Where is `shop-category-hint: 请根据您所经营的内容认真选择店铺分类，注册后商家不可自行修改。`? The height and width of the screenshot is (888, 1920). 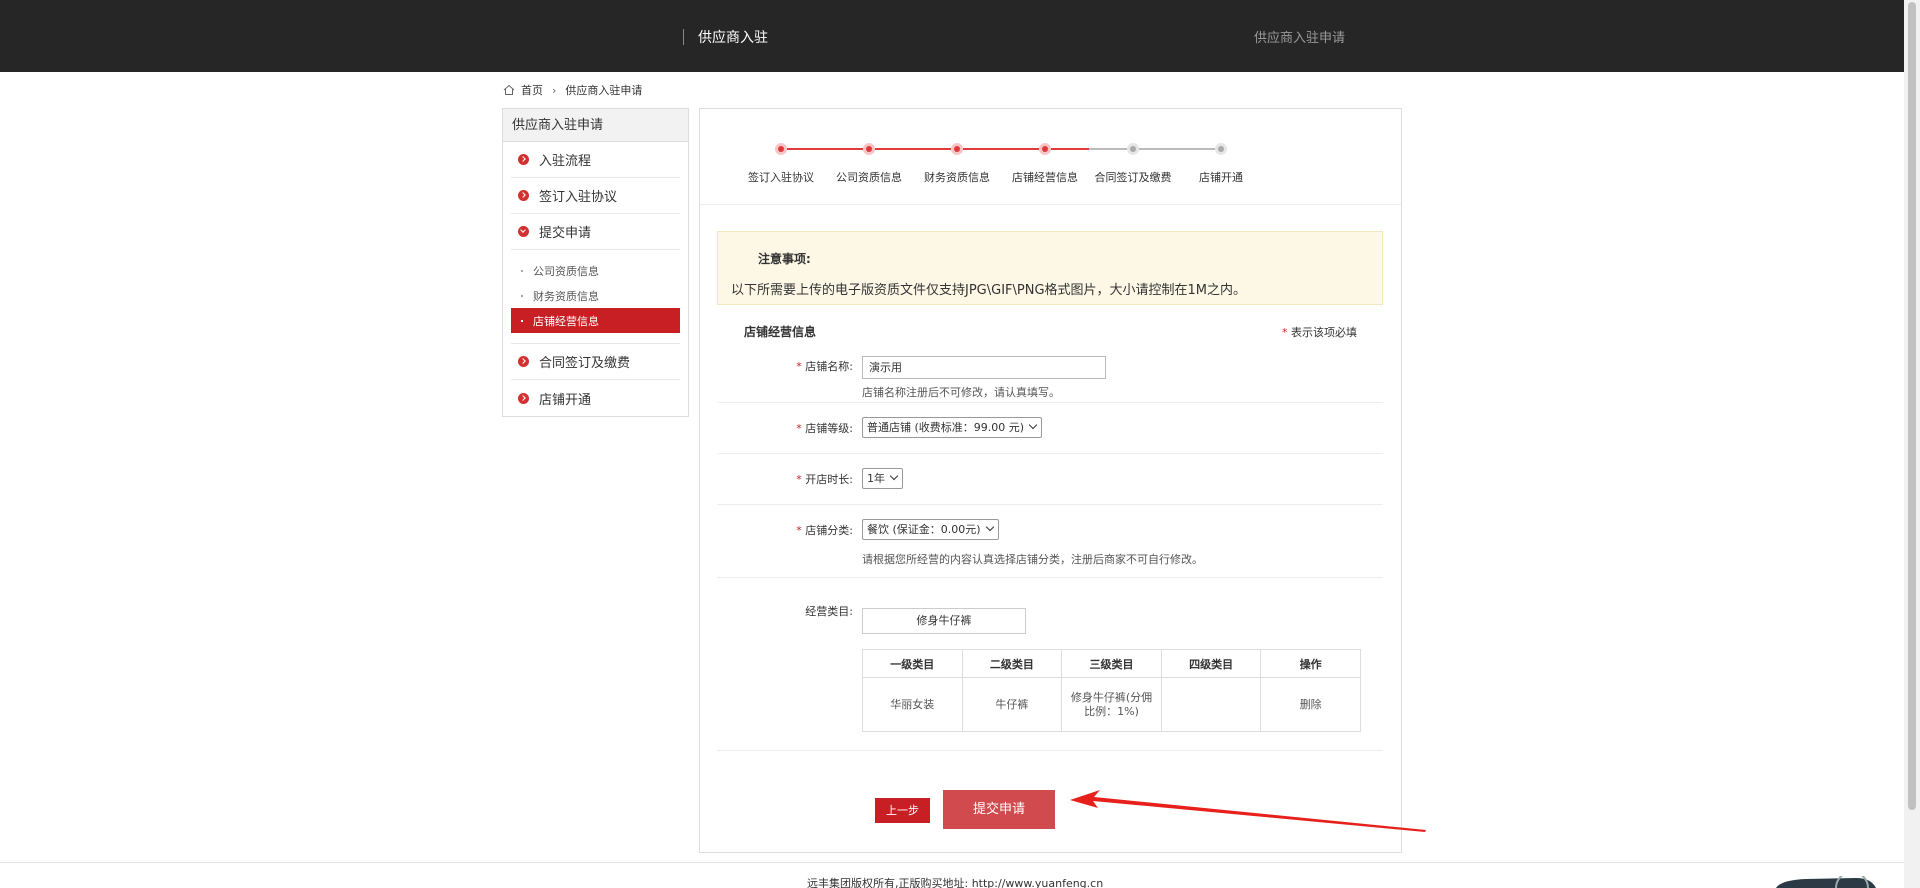 shop-category-hint: 请根据您所经营的内容认真选择店铺分类，注册后商家不可自行修改。 is located at coordinates (1032, 559).